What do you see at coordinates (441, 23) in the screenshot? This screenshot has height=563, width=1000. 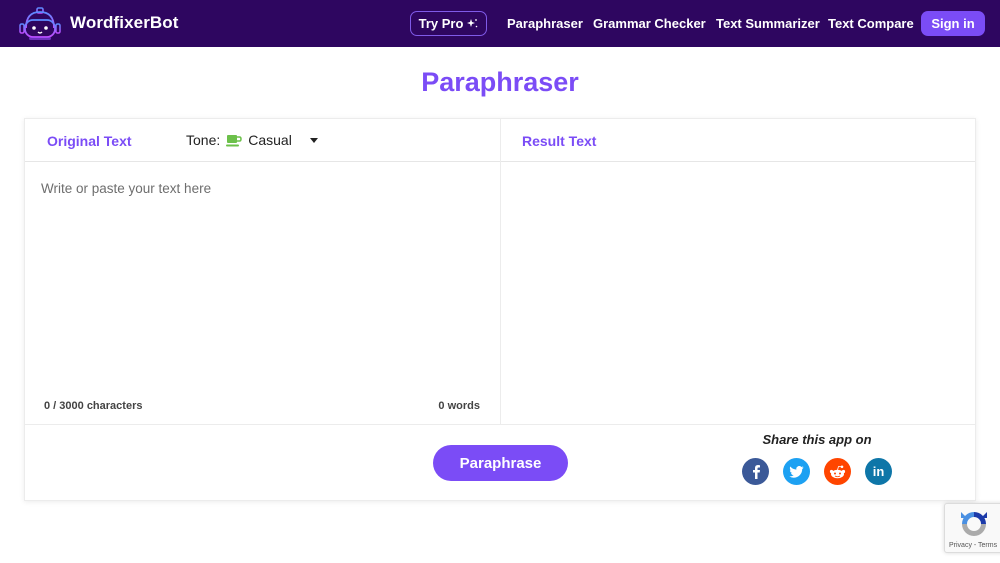 I see `try-pro-label: Try Pro` at bounding box center [441, 23].